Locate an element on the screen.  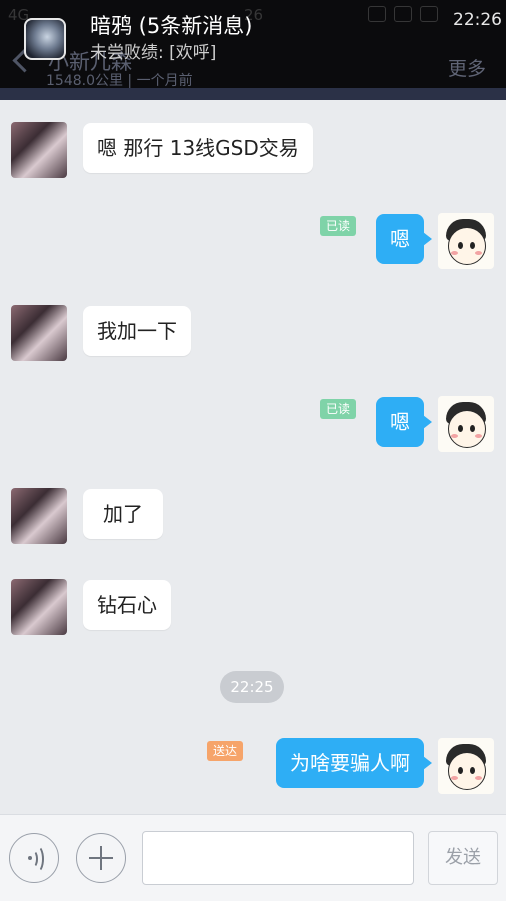
delivered-status-badge: 送达 is located at coordinates (225, 751).